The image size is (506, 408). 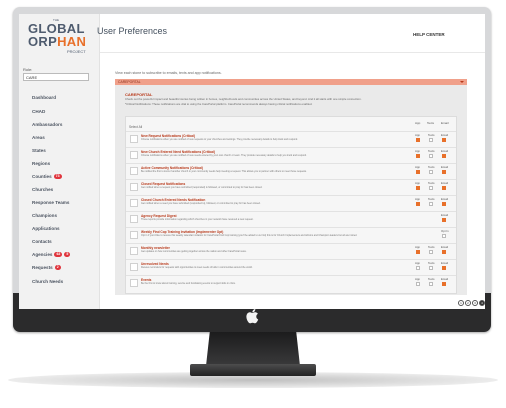 I want to click on sidebar-item-regions: Regions, so click(x=41, y=163).